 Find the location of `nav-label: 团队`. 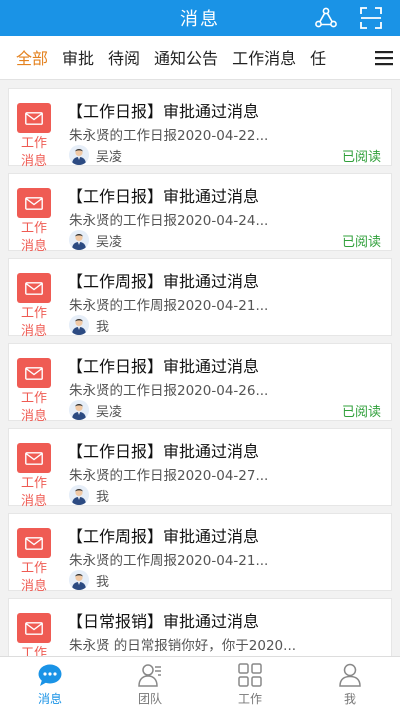

nav-label: 团队 is located at coordinates (149, 699).